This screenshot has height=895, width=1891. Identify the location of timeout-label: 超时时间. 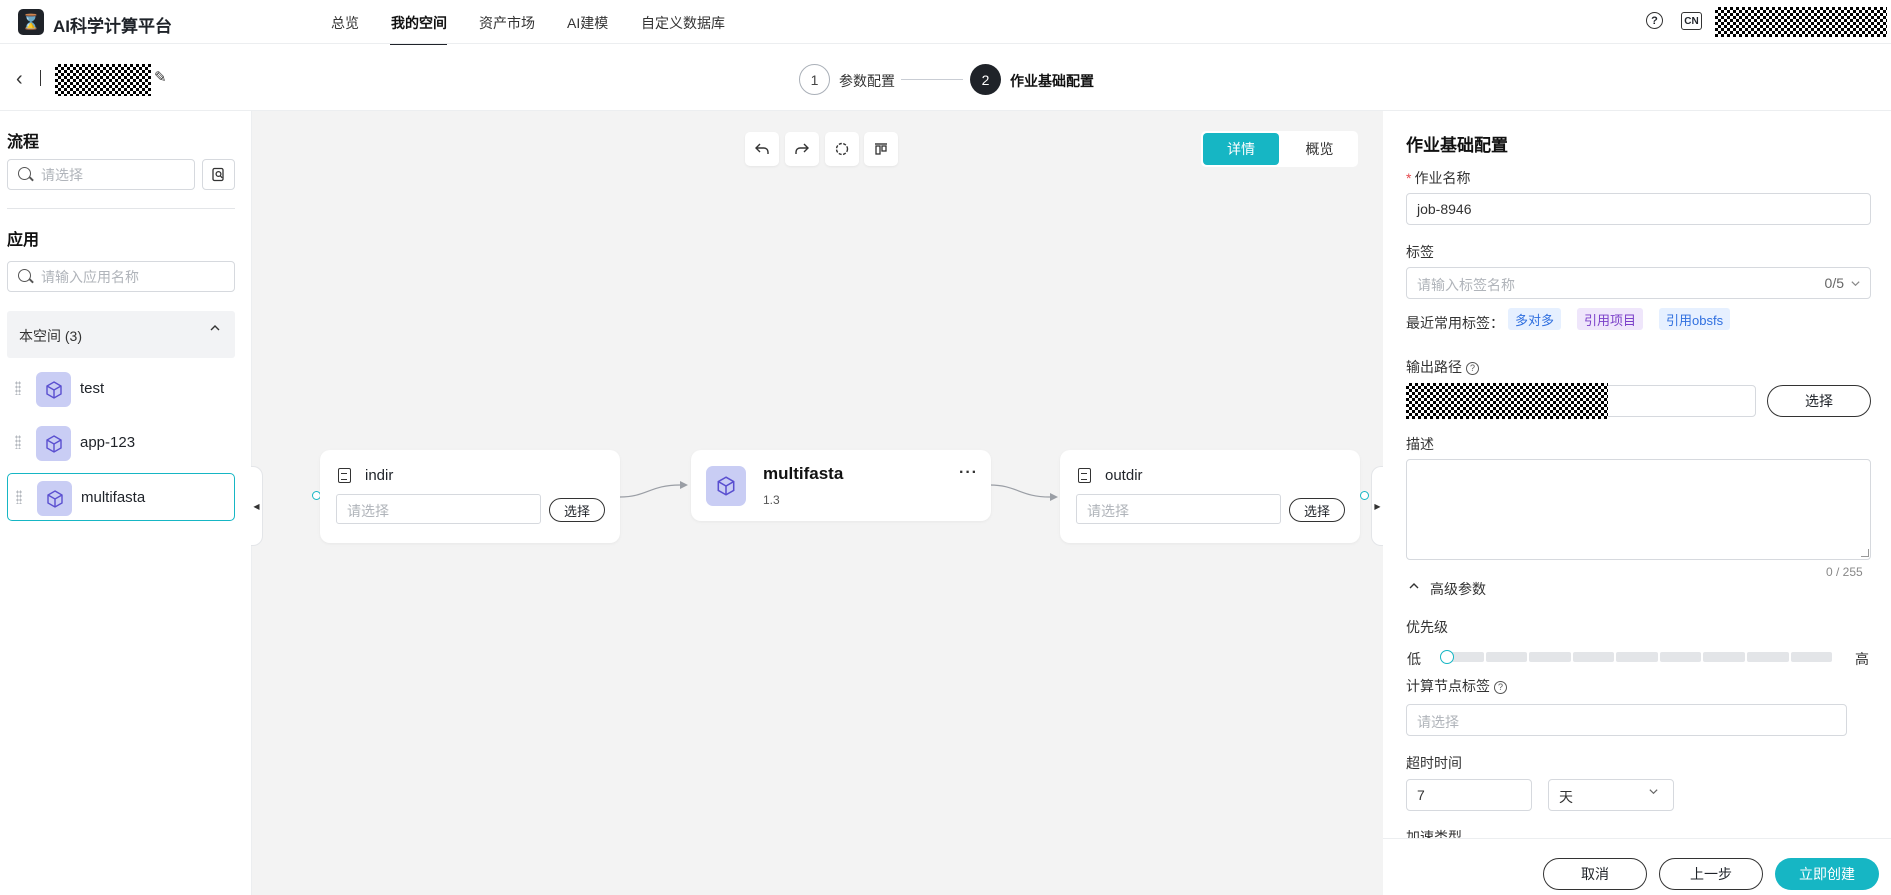
(1434, 763).